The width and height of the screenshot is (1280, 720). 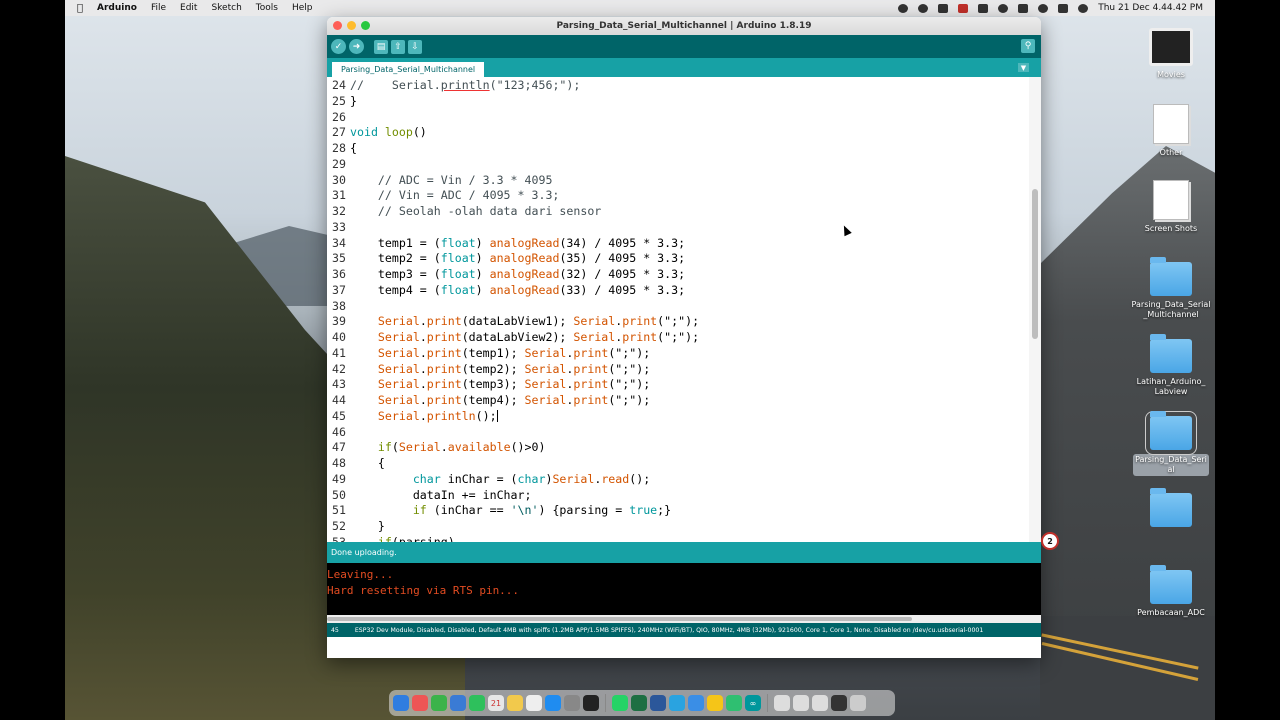 I want to click on notes-icon, so click(x=515, y=703).